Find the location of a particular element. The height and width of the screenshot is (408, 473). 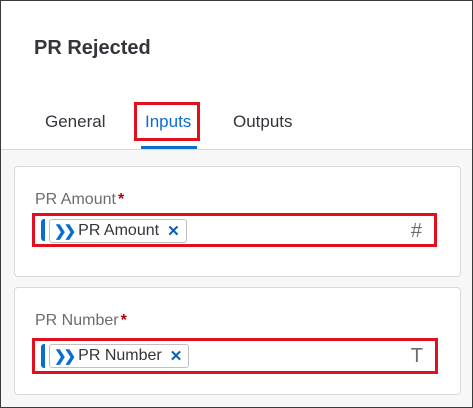

tab-outputs: Outputs is located at coordinates (263, 122).